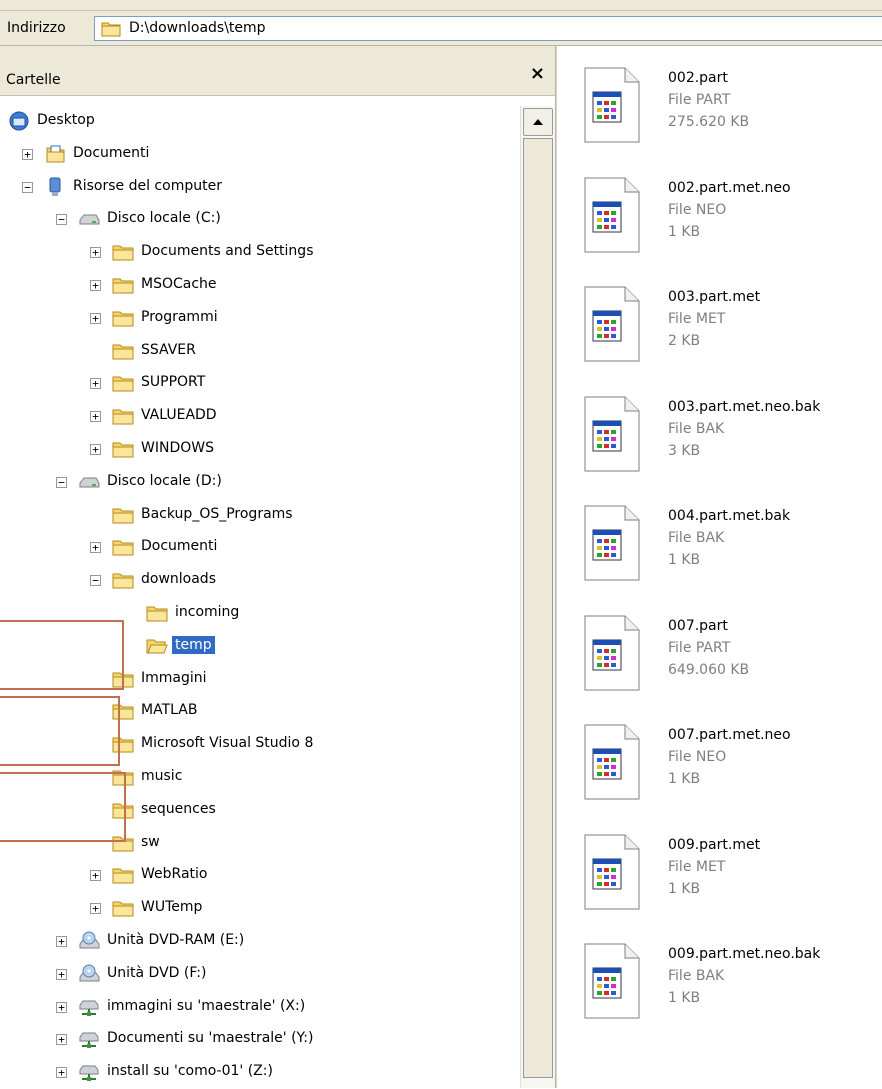  Describe the element at coordinates (260, 220) in the screenshot. I see `tree-item: − Disco locale (C:)` at that location.